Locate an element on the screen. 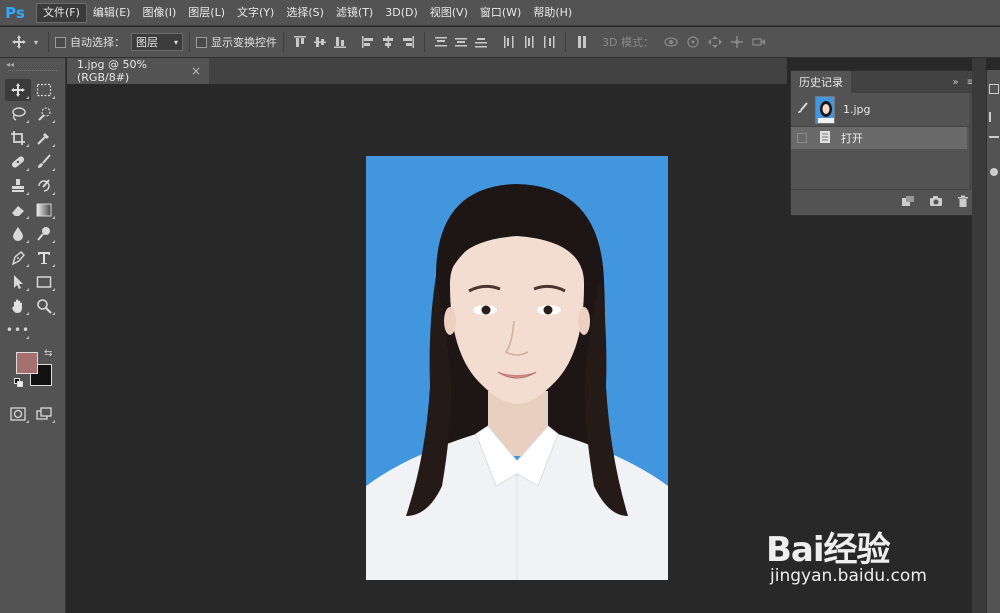  menu-help: 帮助(H) is located at coordinates (552, 13).